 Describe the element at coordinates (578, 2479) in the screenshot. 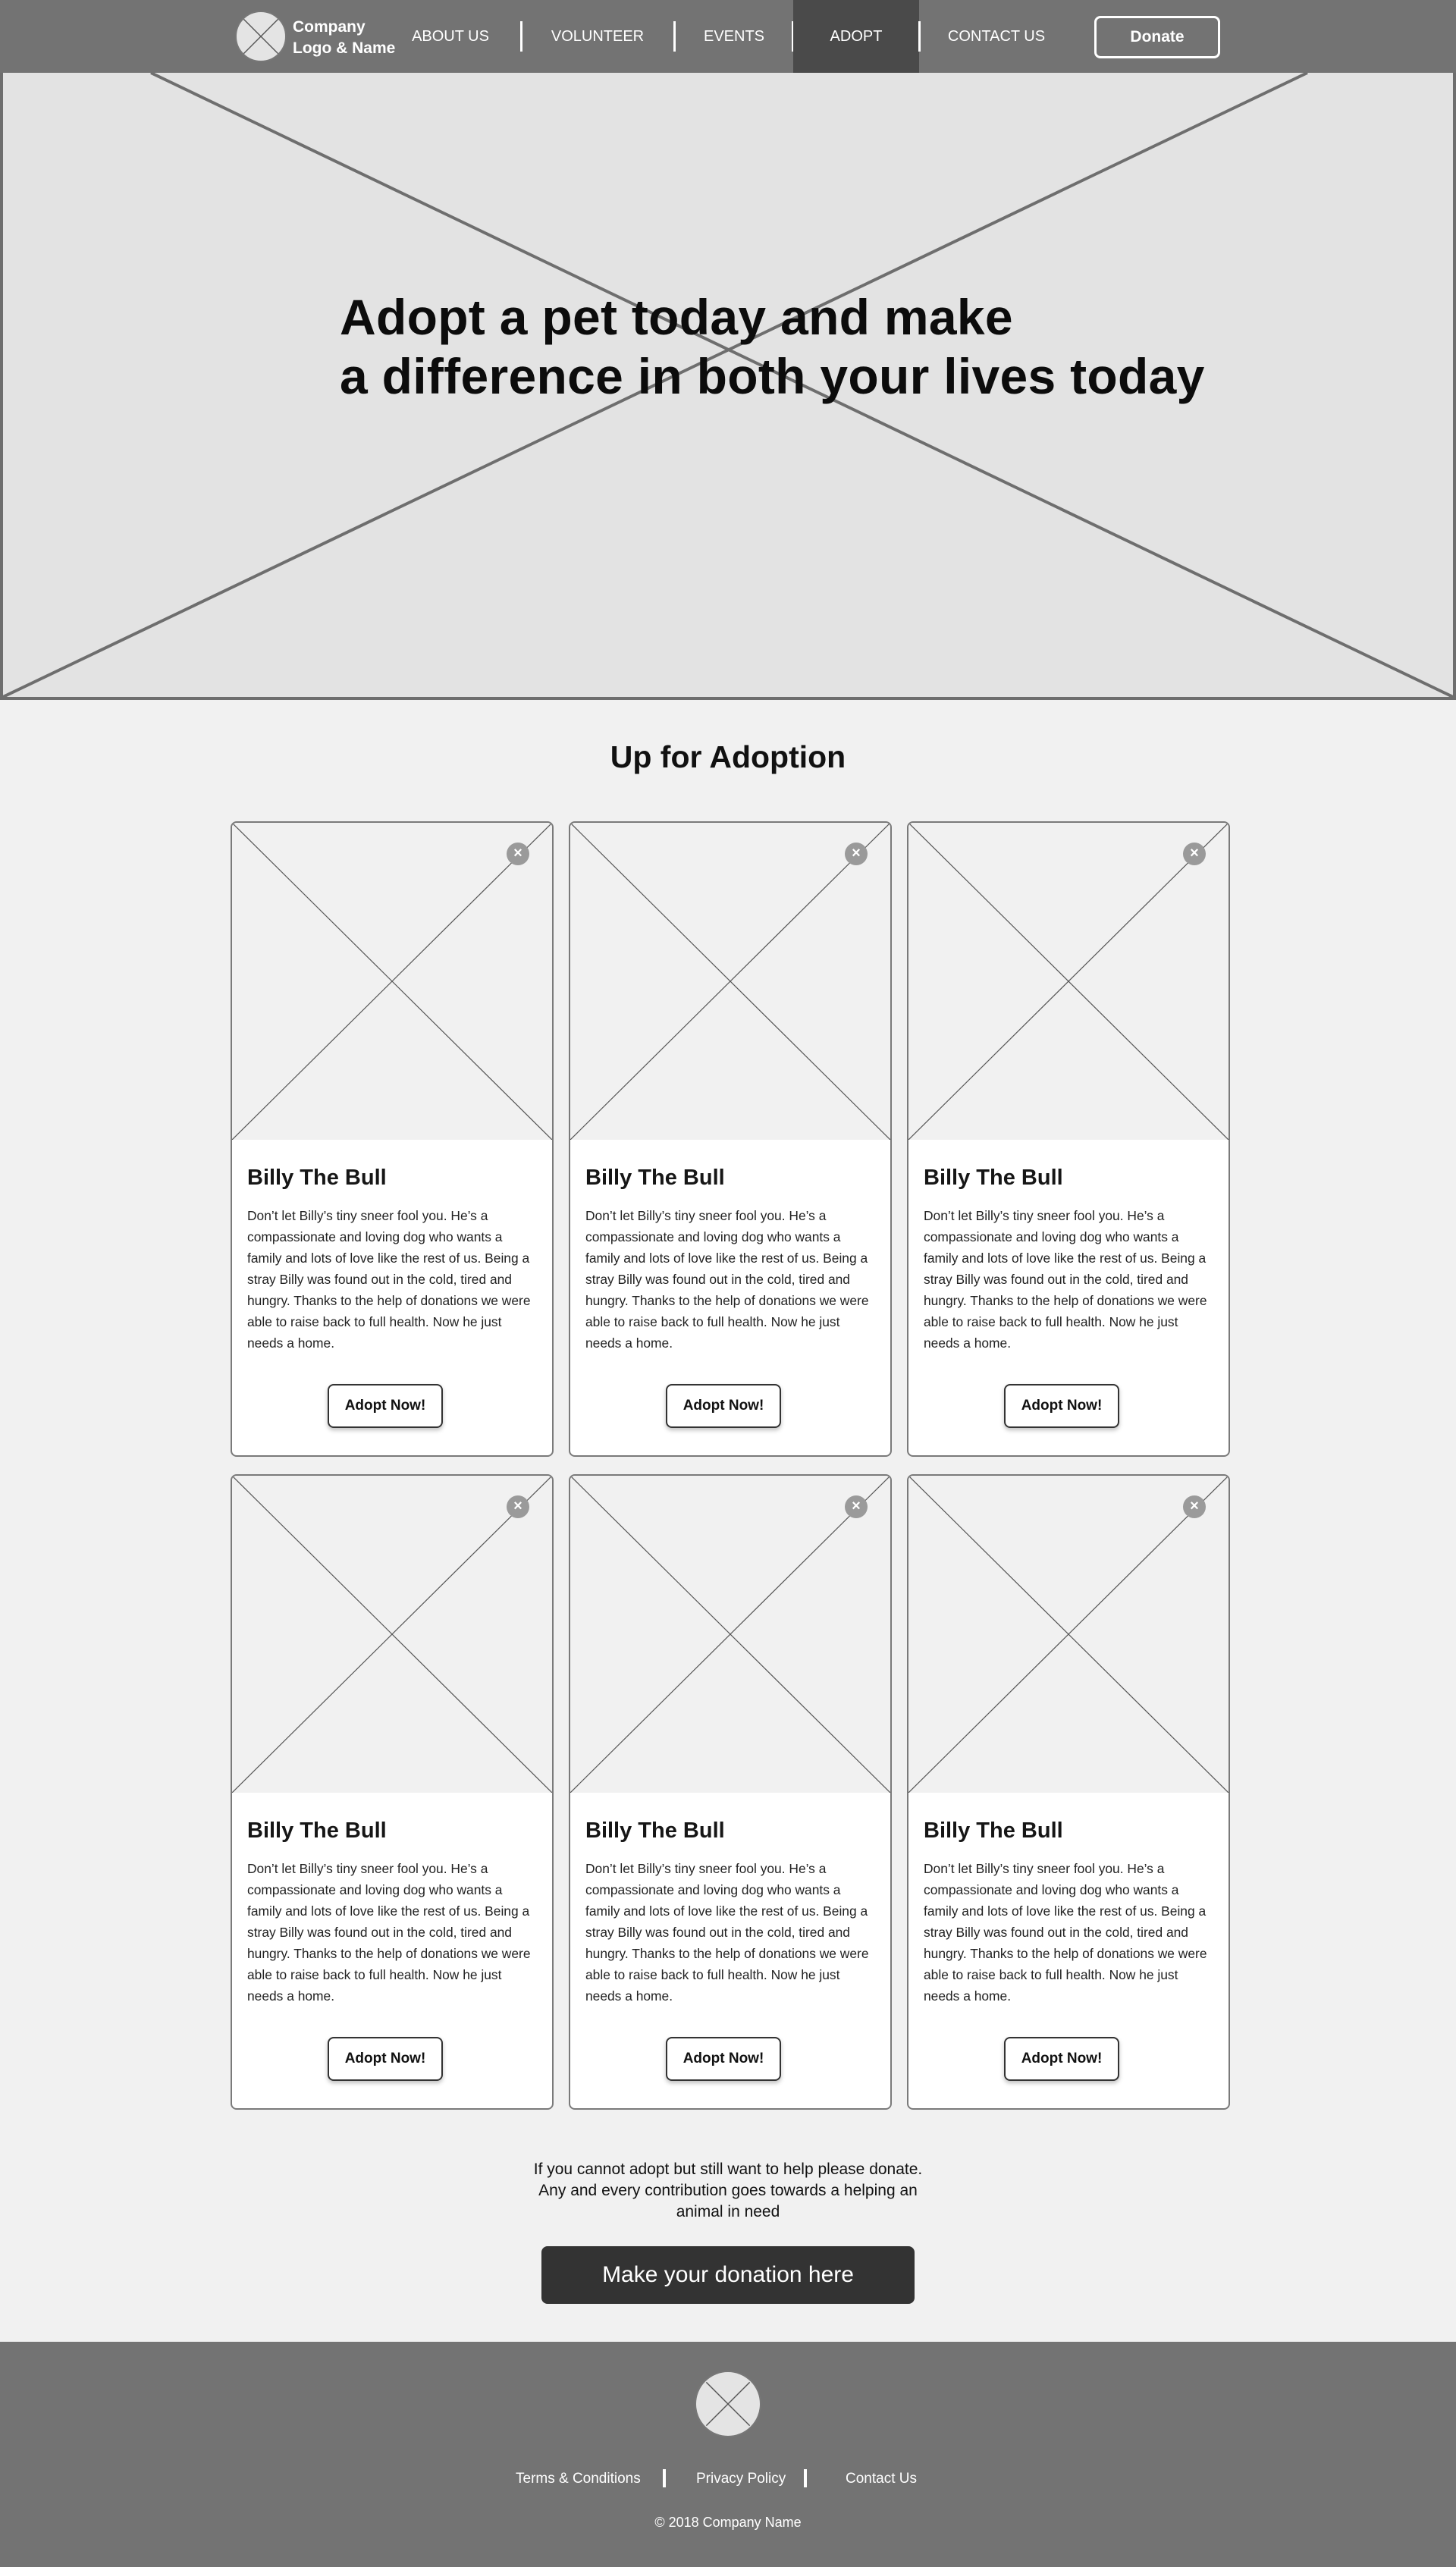

I see `footer-link-terms: Terms & Conditions` at that location.